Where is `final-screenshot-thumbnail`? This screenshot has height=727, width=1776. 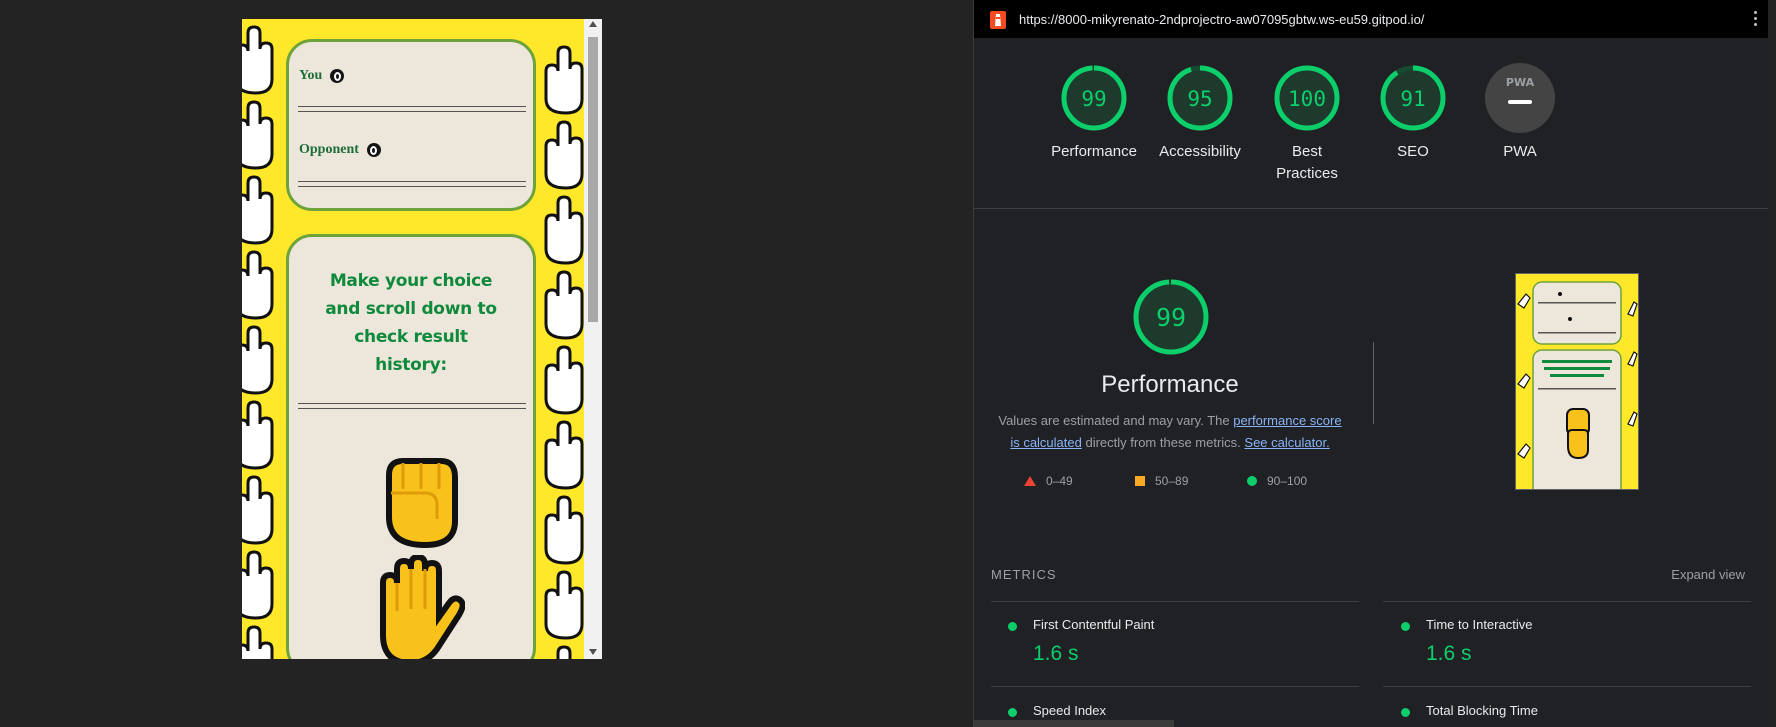
final-screenshot-thumbnail is located at coordinates (1577, 381).